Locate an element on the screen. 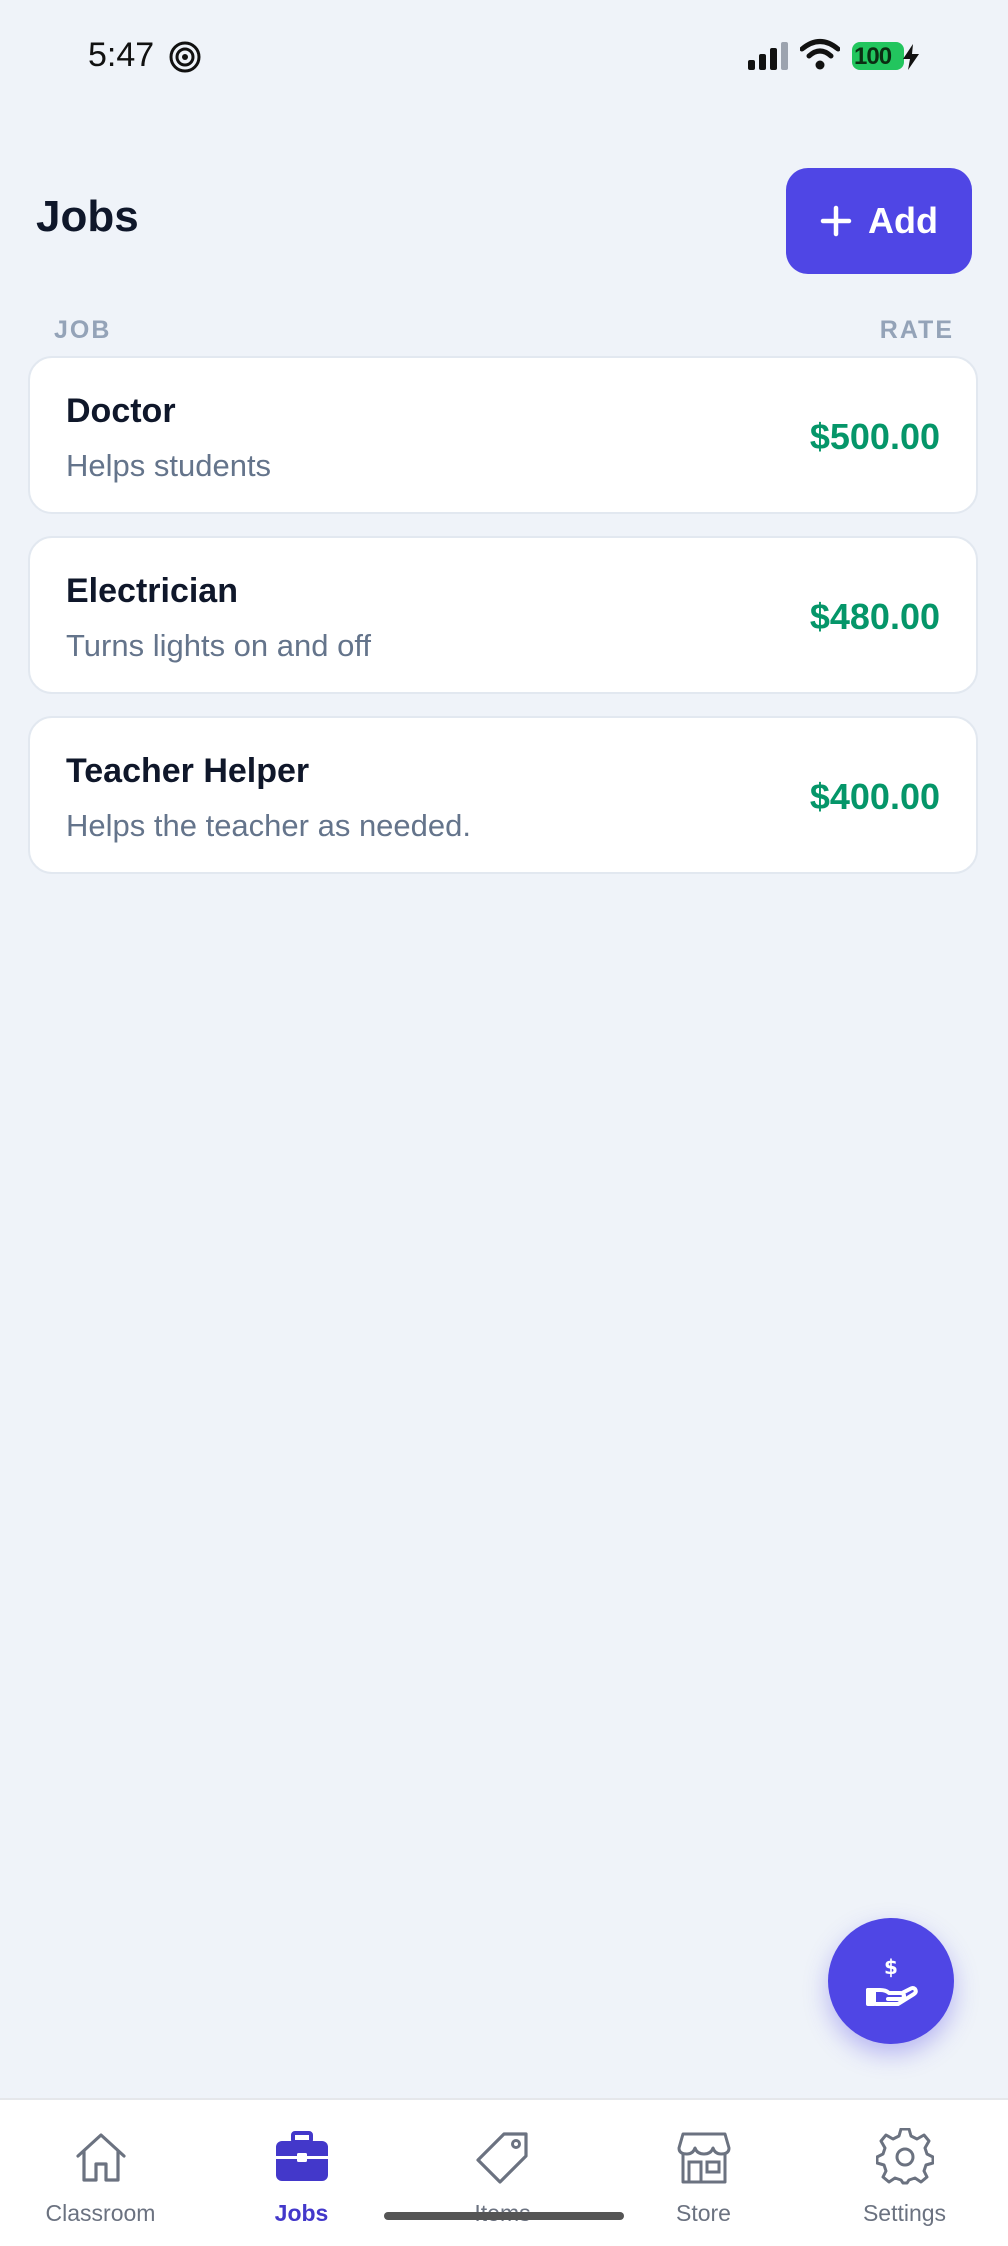 This screenshot has height=2246, width=1008. nav-item-store: Store is located at coordinates (703, 2173).